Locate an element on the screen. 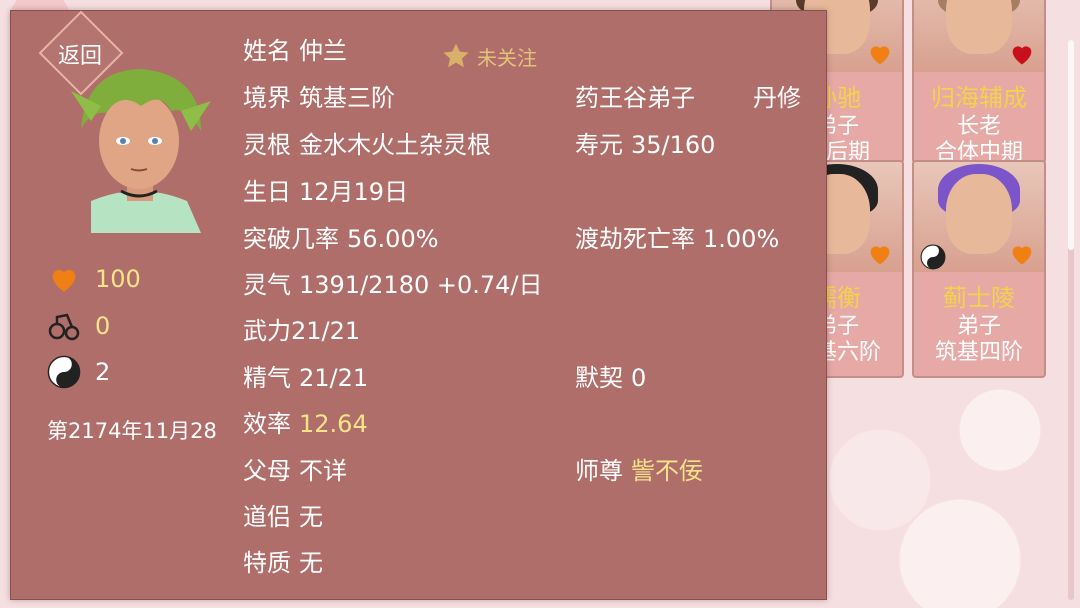 Image resolution: width=1080 pixels, height=608 pixels. scrollbar-thumb is located at coordinates (1071, 145).